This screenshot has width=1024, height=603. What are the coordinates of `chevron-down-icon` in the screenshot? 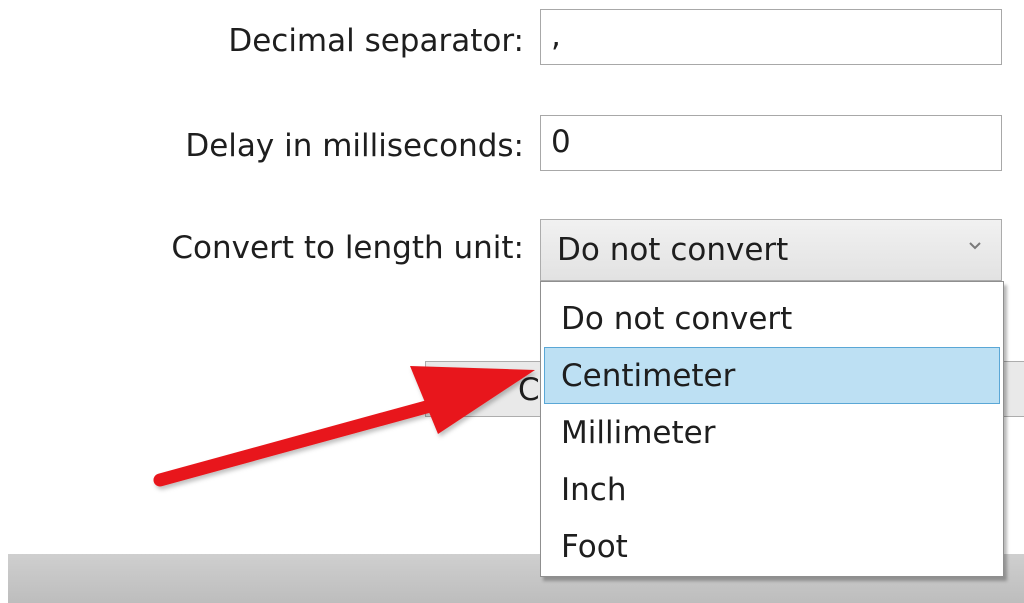 It's located at (975, 246).